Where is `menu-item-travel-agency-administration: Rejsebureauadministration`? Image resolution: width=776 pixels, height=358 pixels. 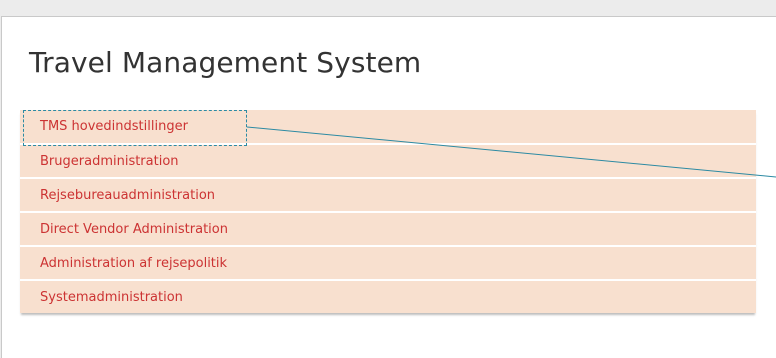 menu-item-travel-agency-administration: Rejsebureauadministration is located at coordinates (388, 194).